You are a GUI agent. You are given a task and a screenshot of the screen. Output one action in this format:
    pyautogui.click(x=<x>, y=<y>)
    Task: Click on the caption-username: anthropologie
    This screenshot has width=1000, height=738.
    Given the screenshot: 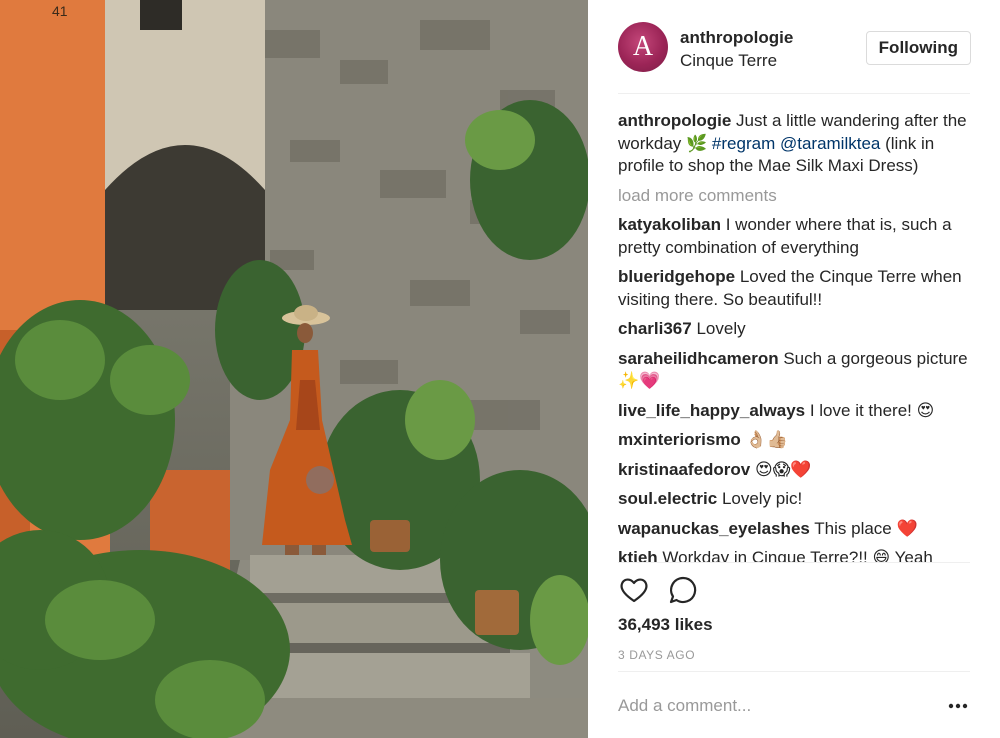 What is the action you would take?
    pyautogui.click(x=674, y=120)
    